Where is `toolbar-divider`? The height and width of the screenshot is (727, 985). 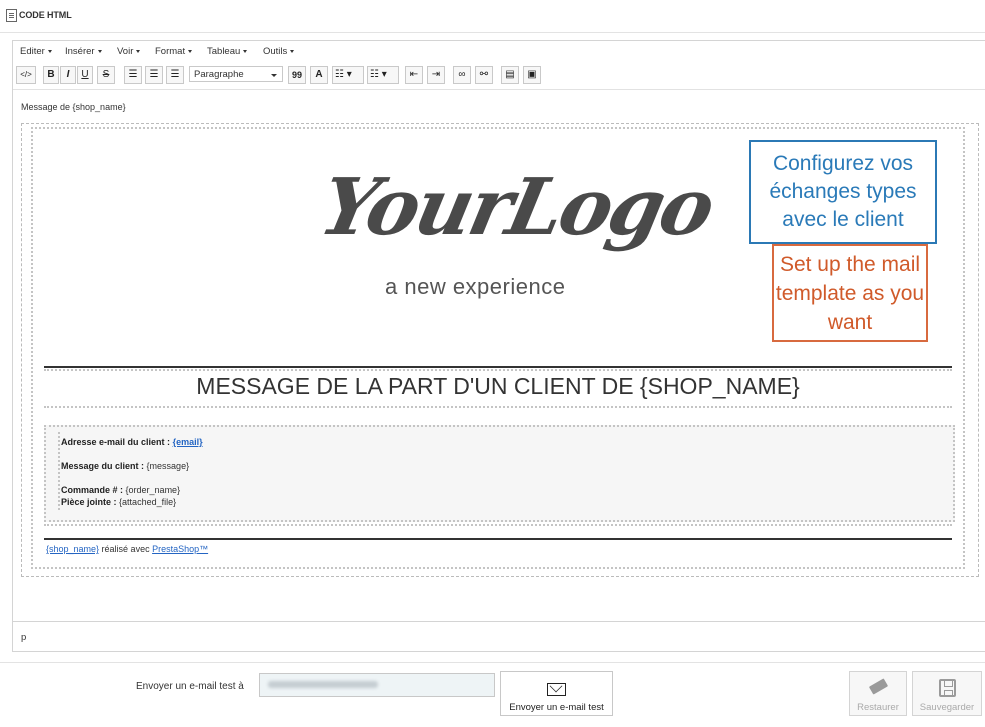 toolbar-divider is located at coordinates (499, 89).